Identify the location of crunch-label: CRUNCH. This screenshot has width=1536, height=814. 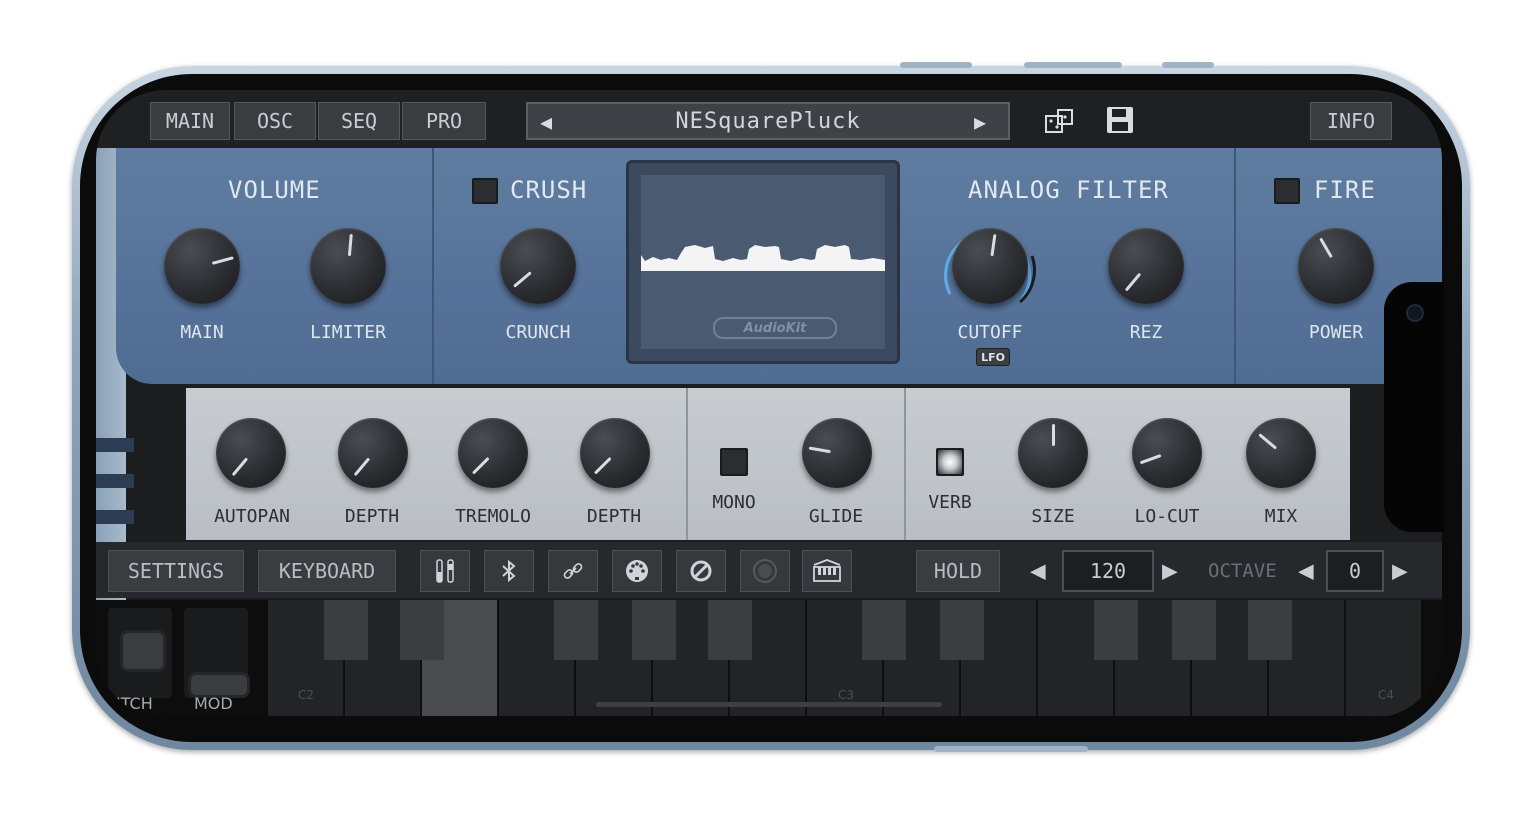
(538, 332).